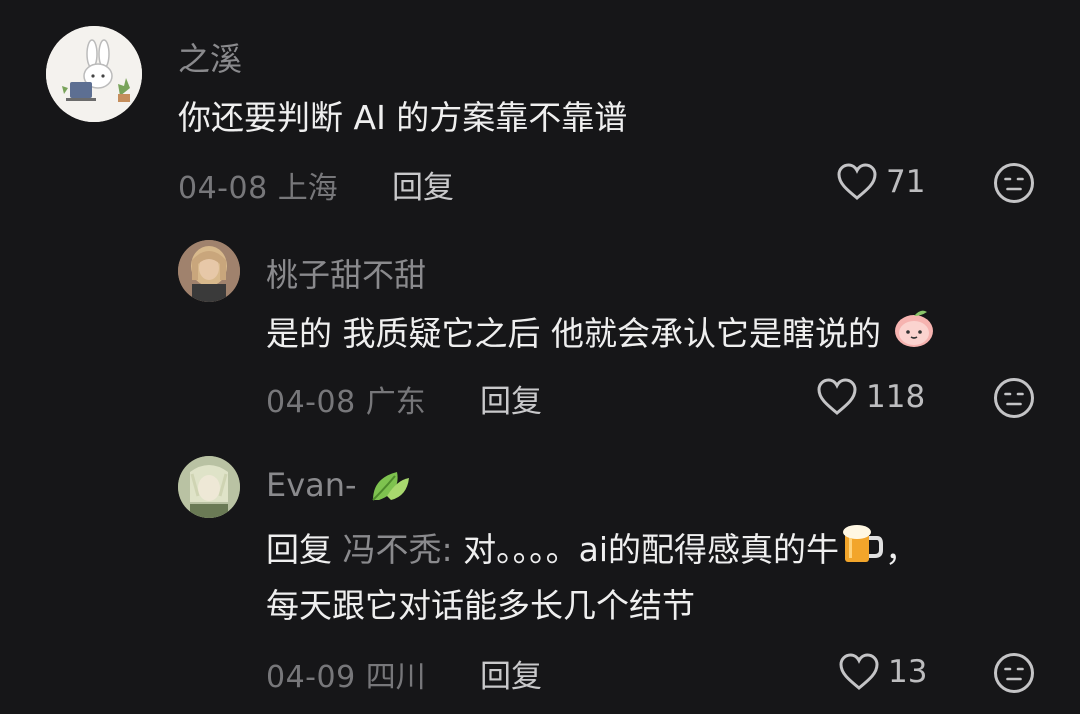 Image resolution: width=1080 pixels, height=714 pixels. Describe the element at coordinates (346, 273) in the screenshot. I see `username: 桃子甜不甜` at that location.